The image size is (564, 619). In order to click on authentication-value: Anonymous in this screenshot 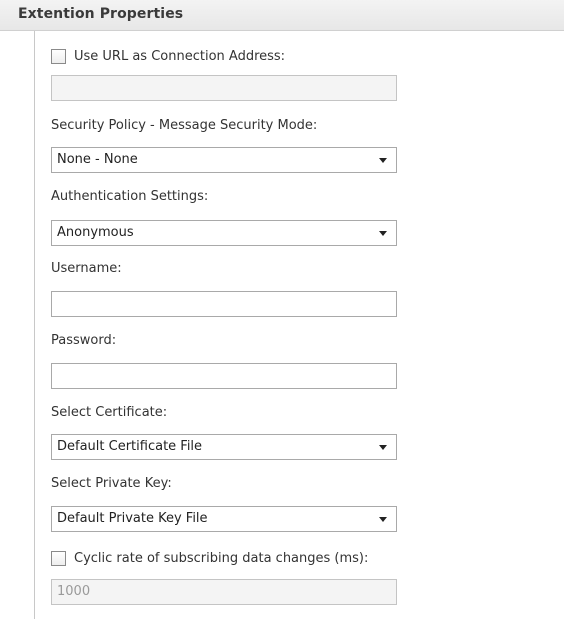, I will do `click(95, 232)`.